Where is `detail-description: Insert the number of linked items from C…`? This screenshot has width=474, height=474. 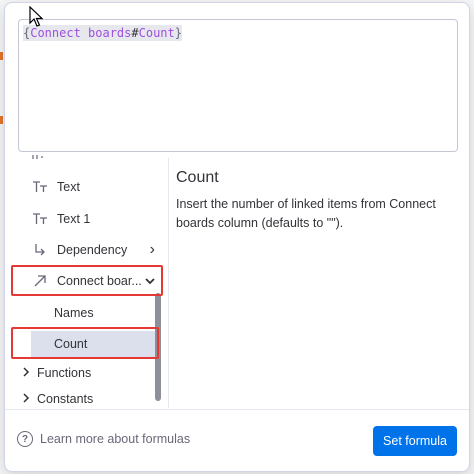
detail-description: Insert the number of linked items from C… is located at coordinates (306, 213).